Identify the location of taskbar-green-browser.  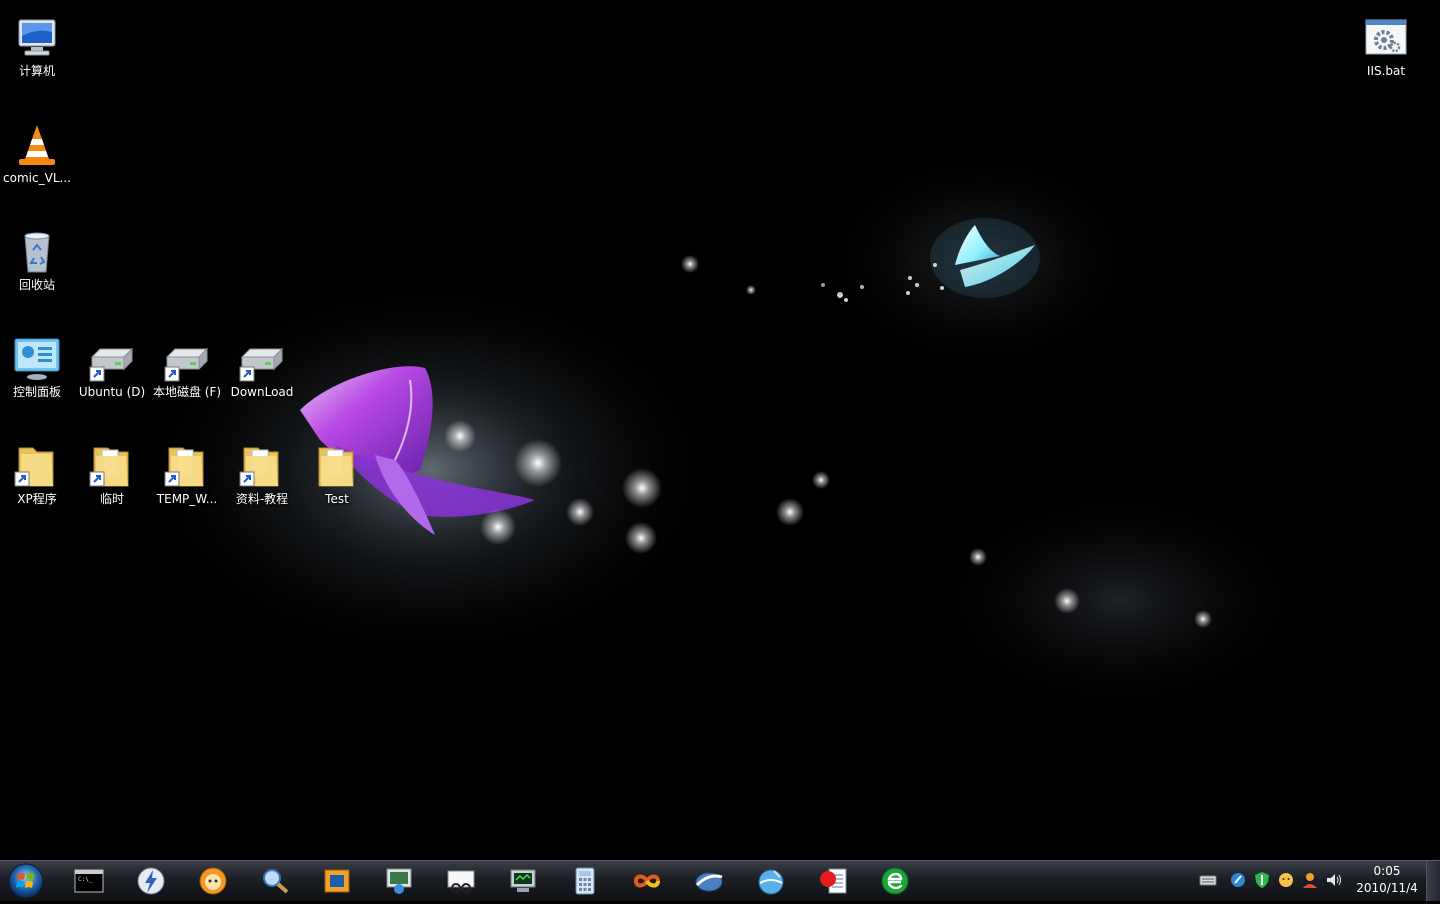
(894, 881).